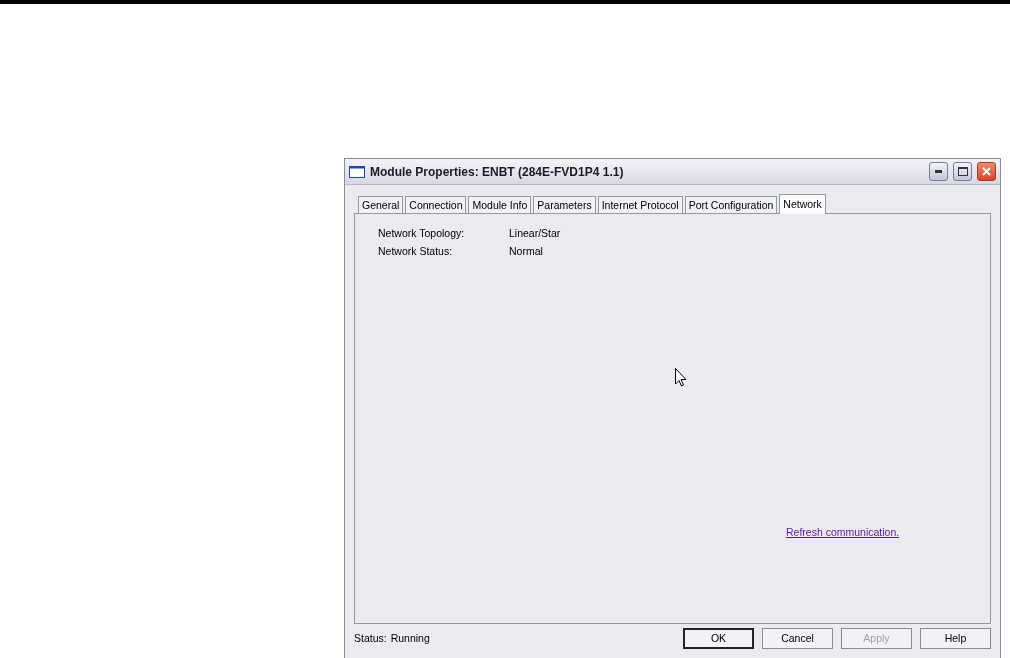  I want to click on close-icon, so click(986, 171).